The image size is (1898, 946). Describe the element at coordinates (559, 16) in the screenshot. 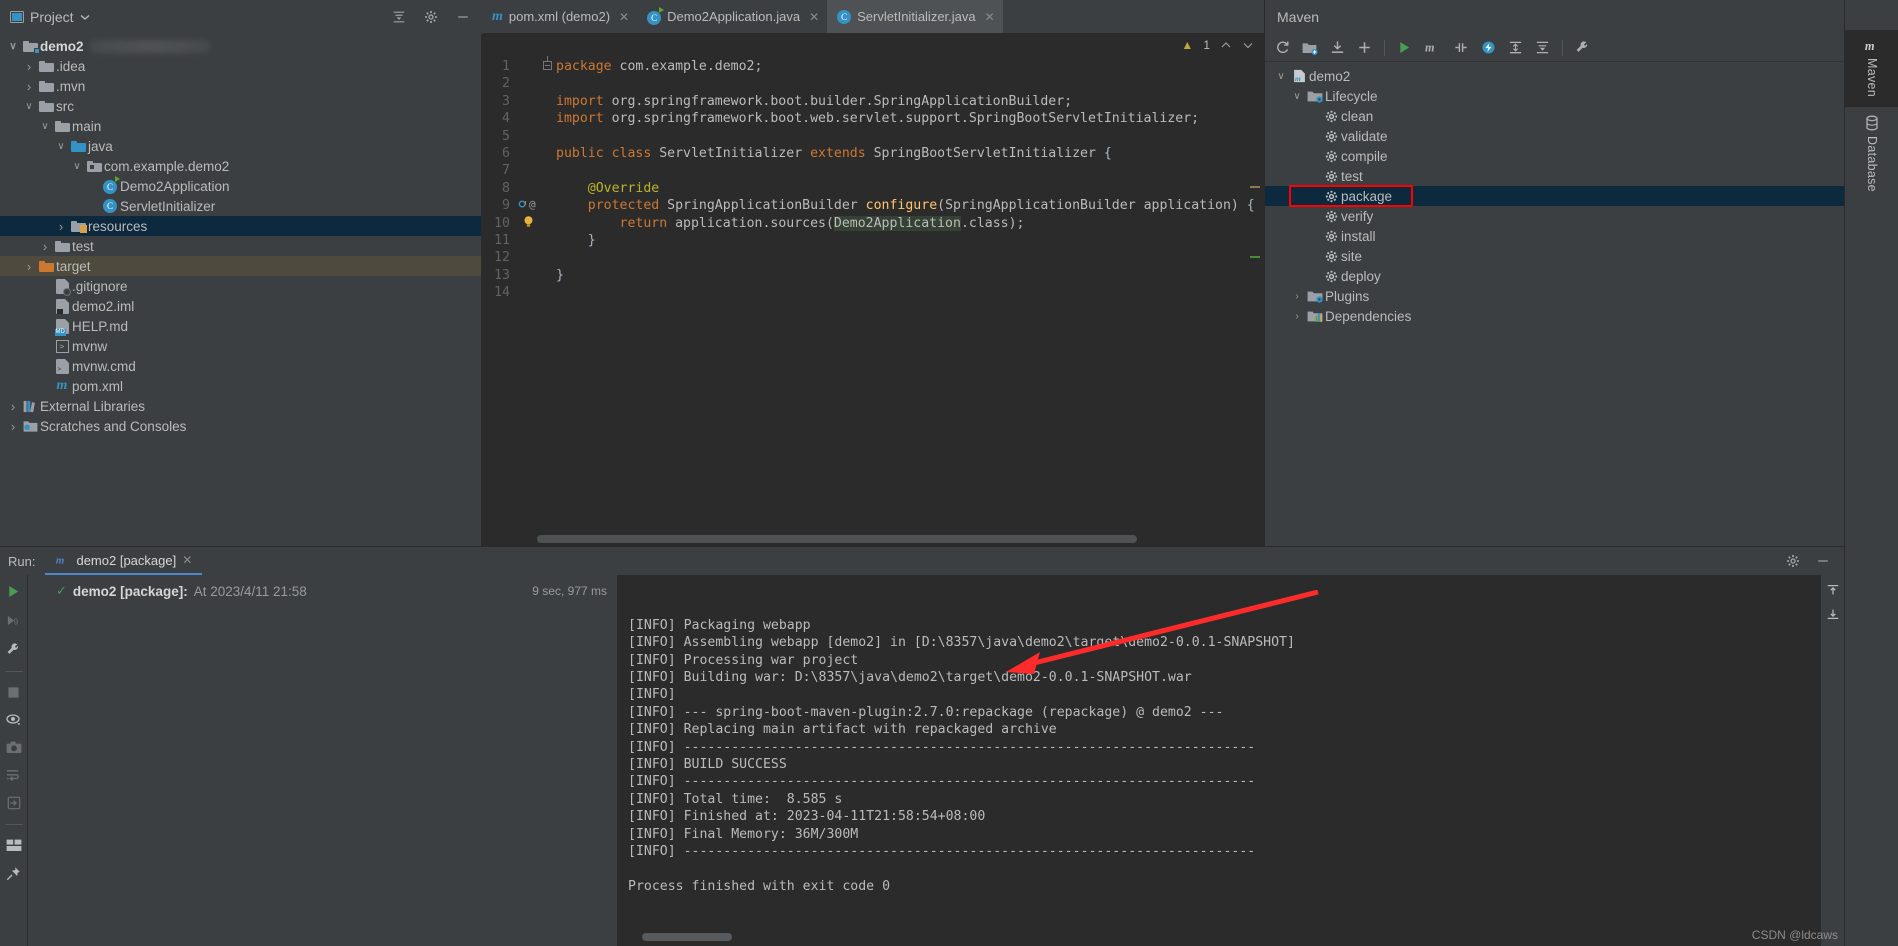

I see `editor-tab-pom-xml-demo2-: m pom.xml (demo2) ✕` at that location.